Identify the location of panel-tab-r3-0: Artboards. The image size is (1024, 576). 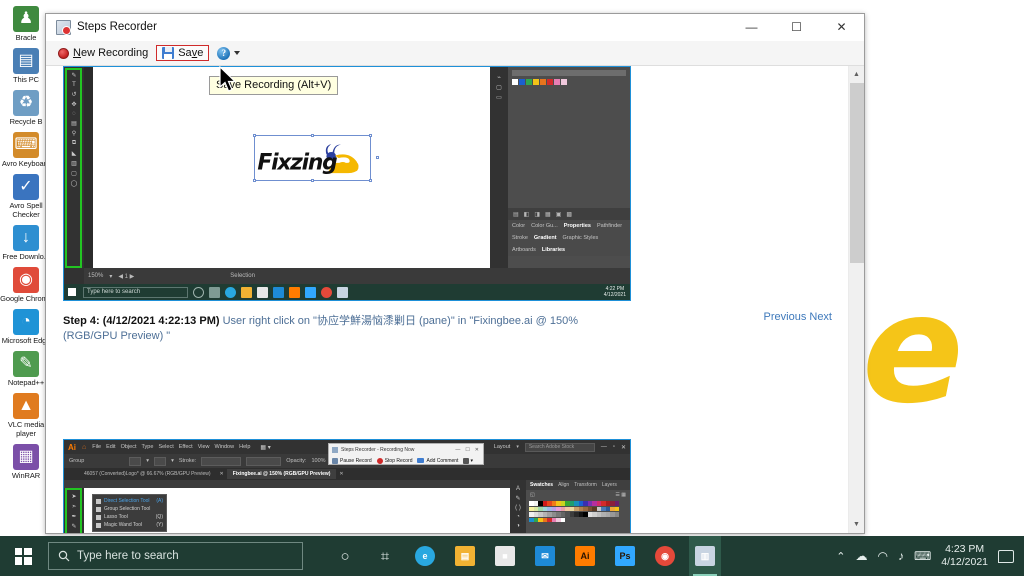
(524, 250).